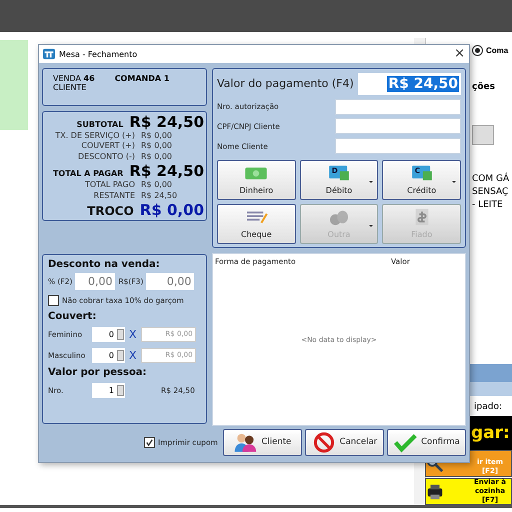  What do you see at coordinates (100, 124) in the screenshot?
I see `total-label: SUBTOTAL` at bounding box center [100, 124].